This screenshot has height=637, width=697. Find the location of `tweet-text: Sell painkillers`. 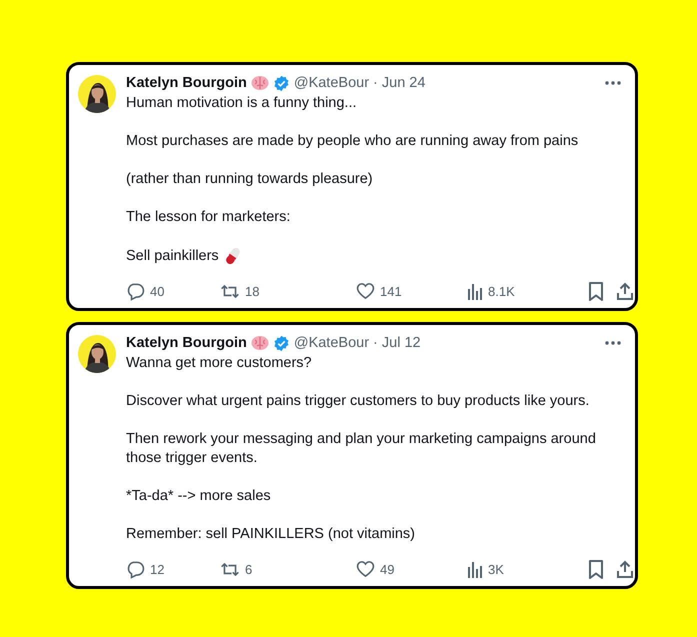

tweet-text: Sell painkillers is located at coordinates (172, 256).